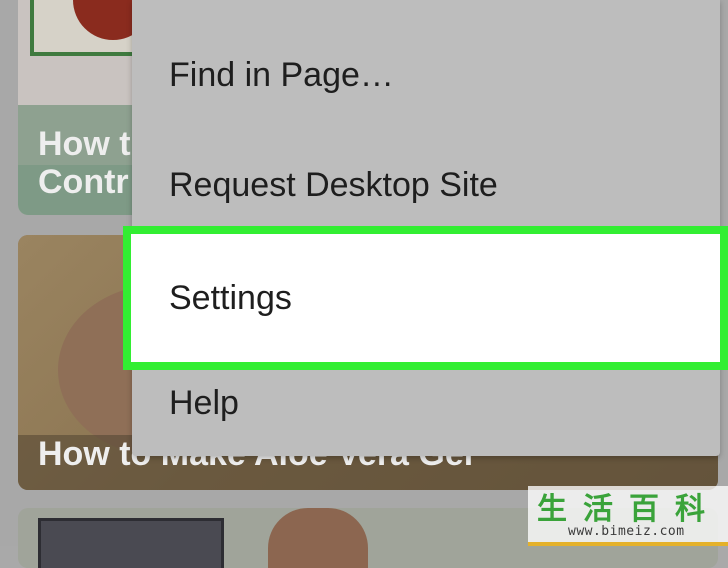  Describe the element at coordinates (230, 297) in the screenshot. I see `menu-item-label: Settings` at that location.